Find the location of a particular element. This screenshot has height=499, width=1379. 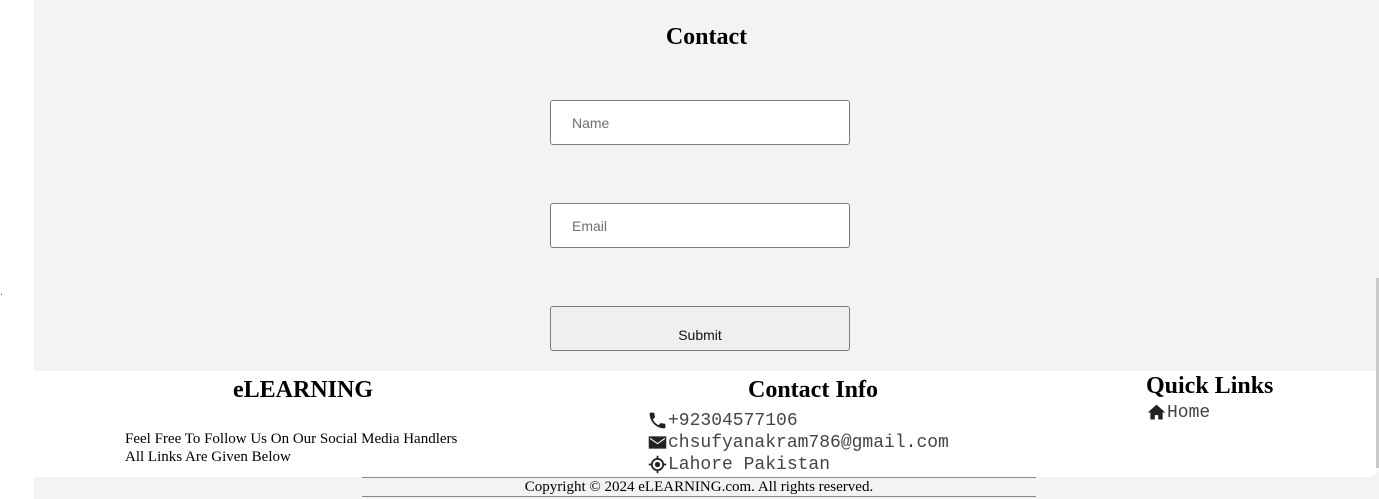

quick-link-home-label: Home is located at coordinates (1189, 412).